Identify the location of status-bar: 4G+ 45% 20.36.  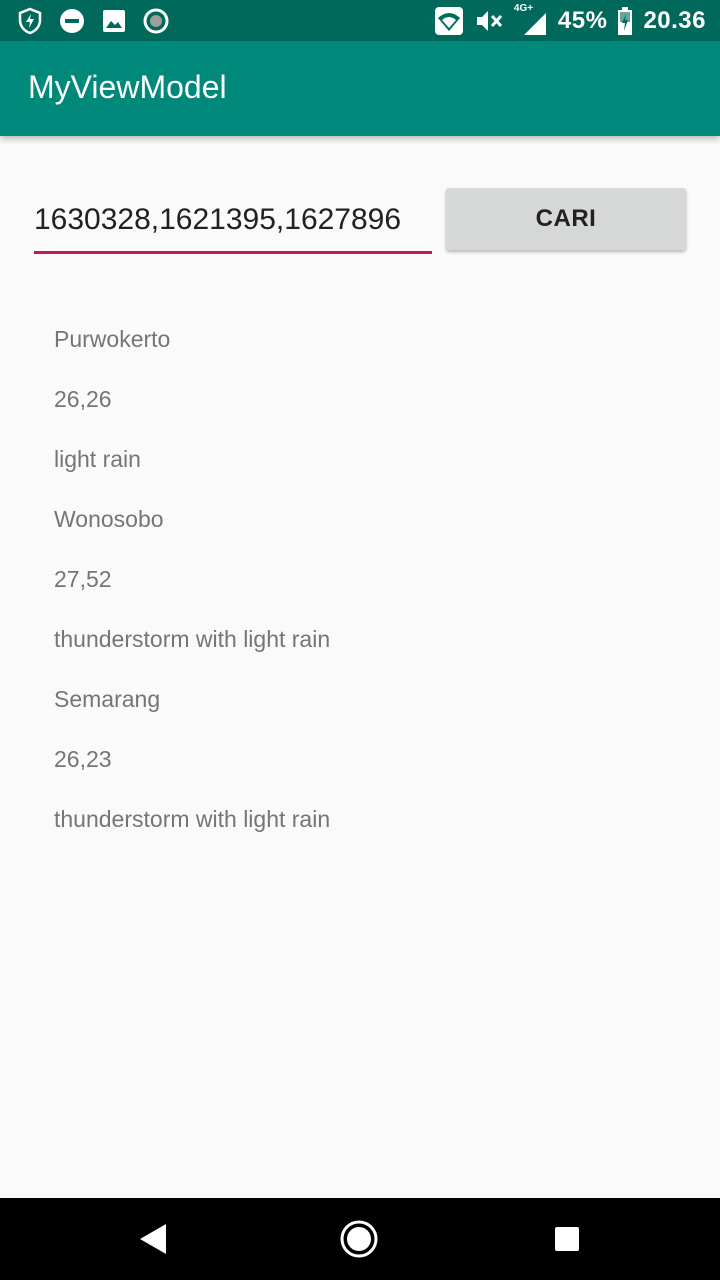
(360, 20).